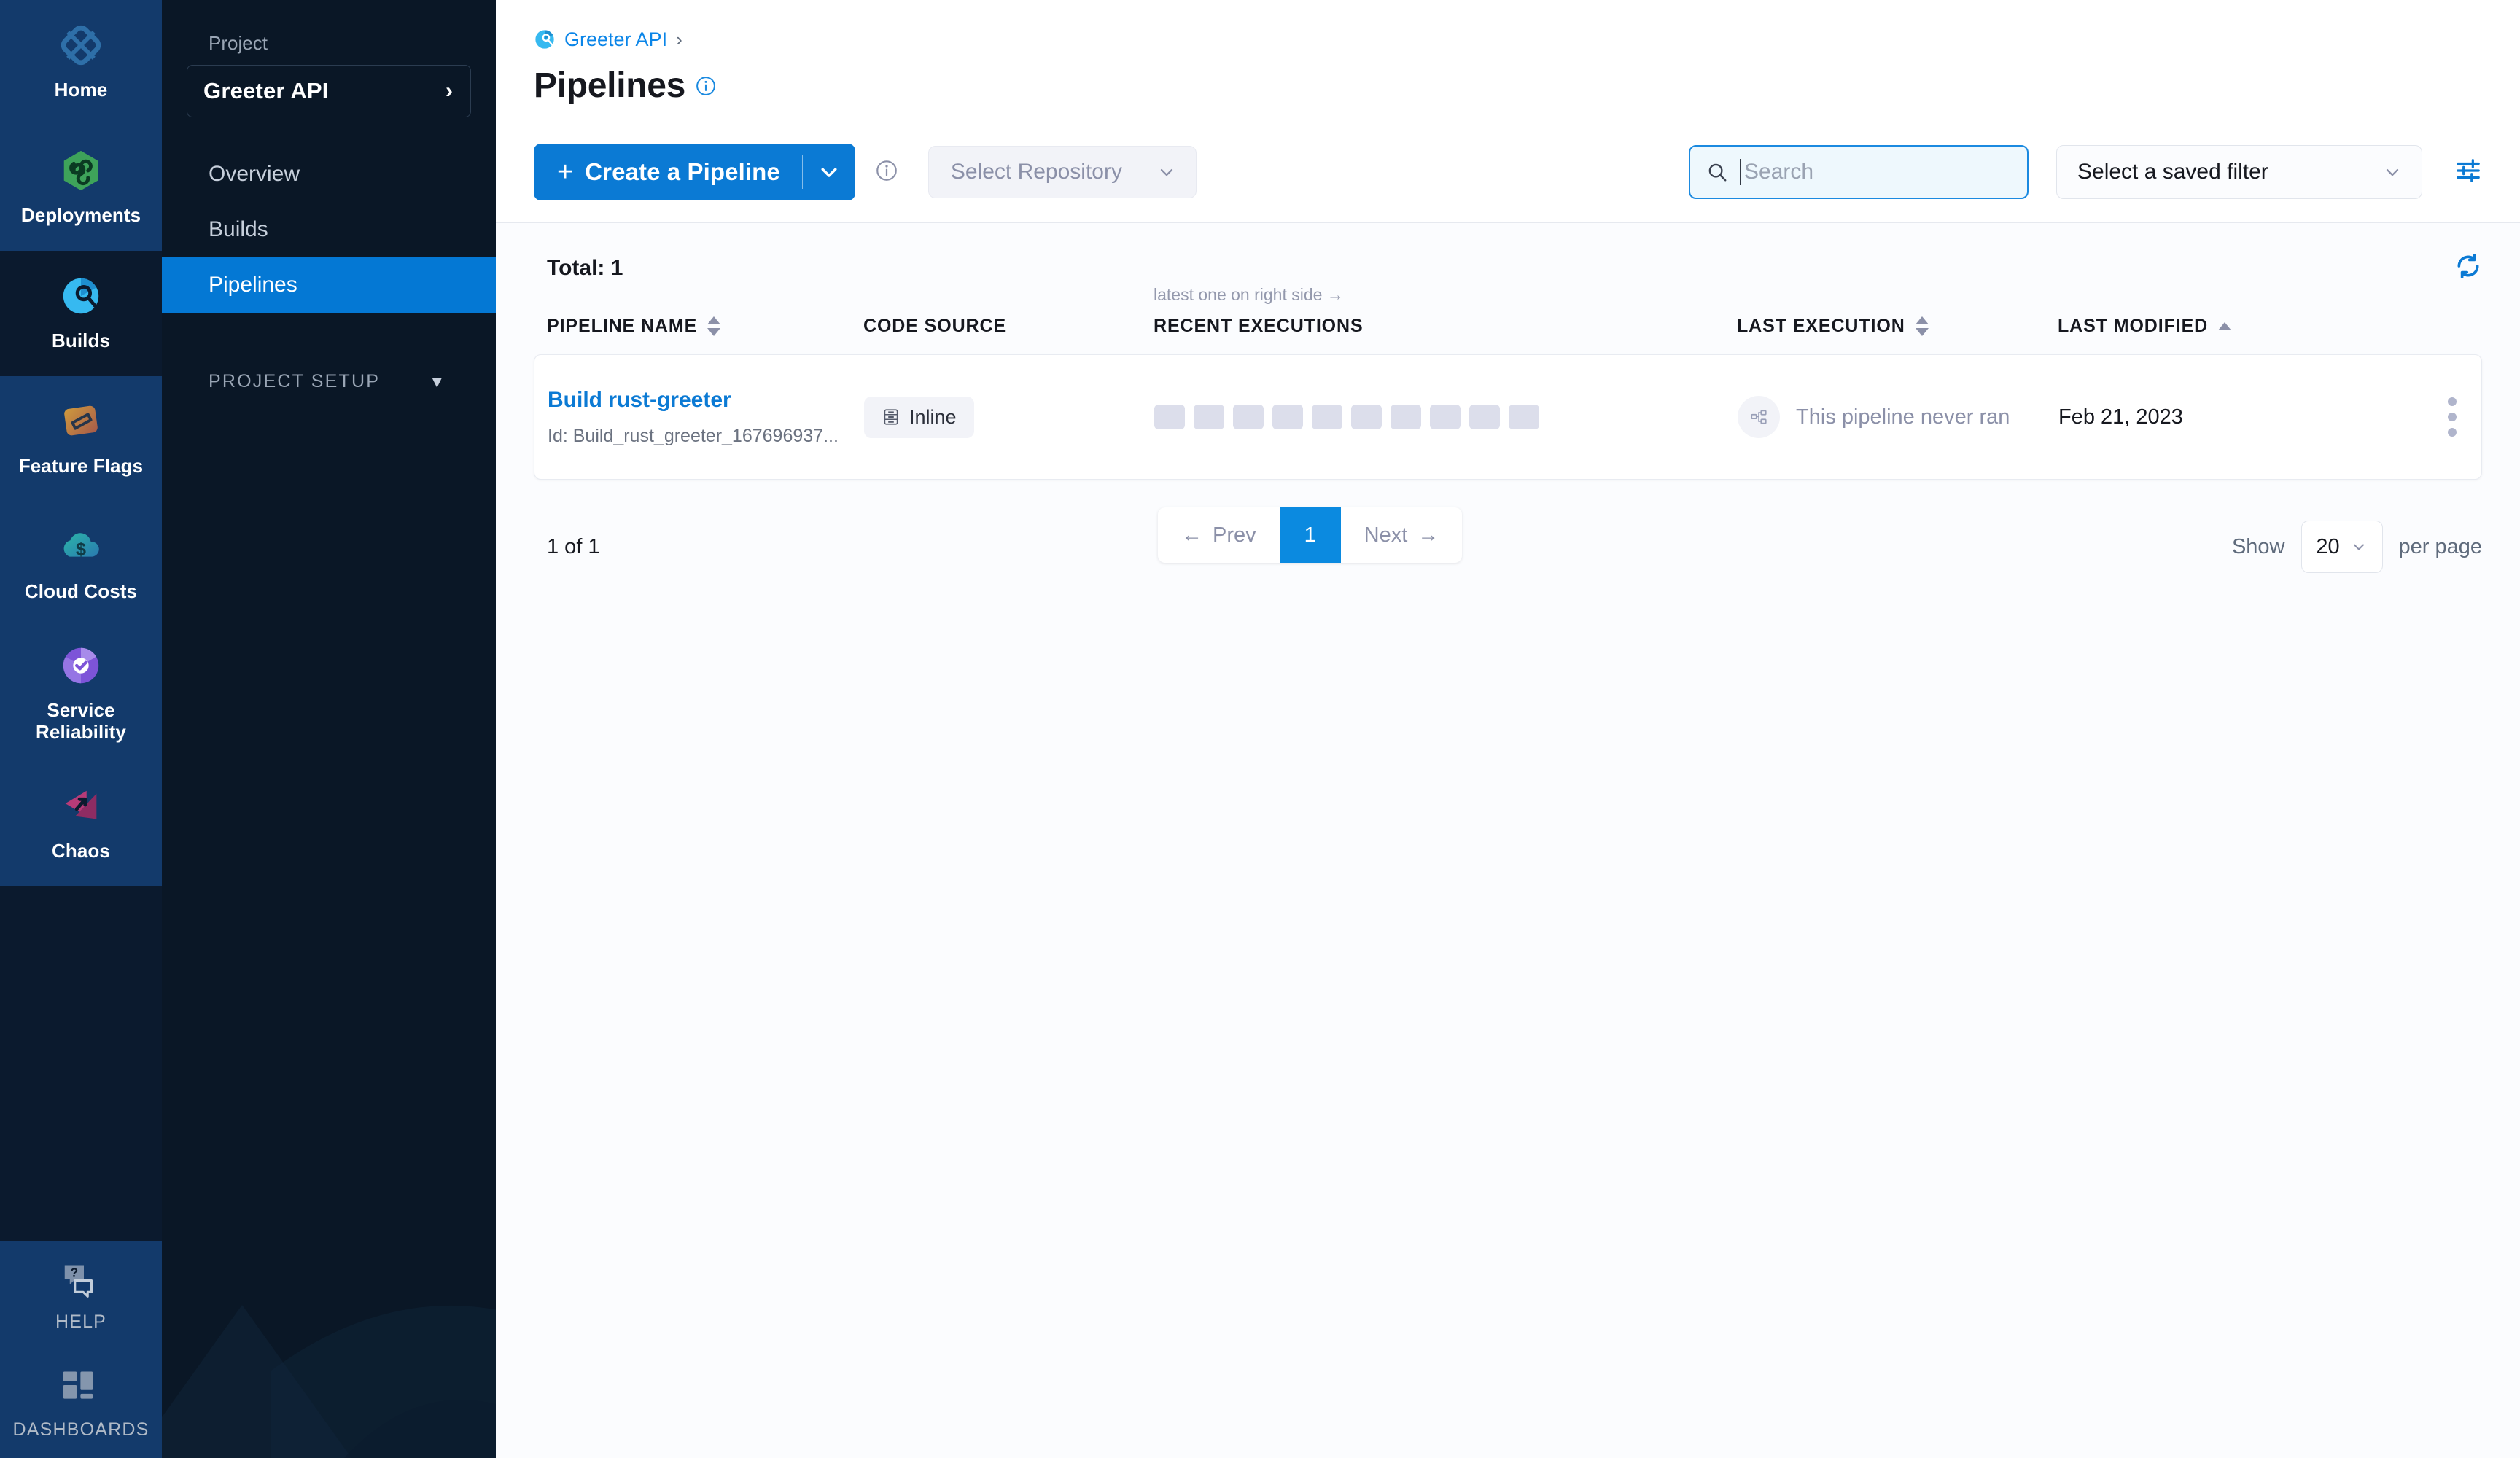  I want to click on cell-last-modified: Feb 21, 2023, so click(2189, 417).